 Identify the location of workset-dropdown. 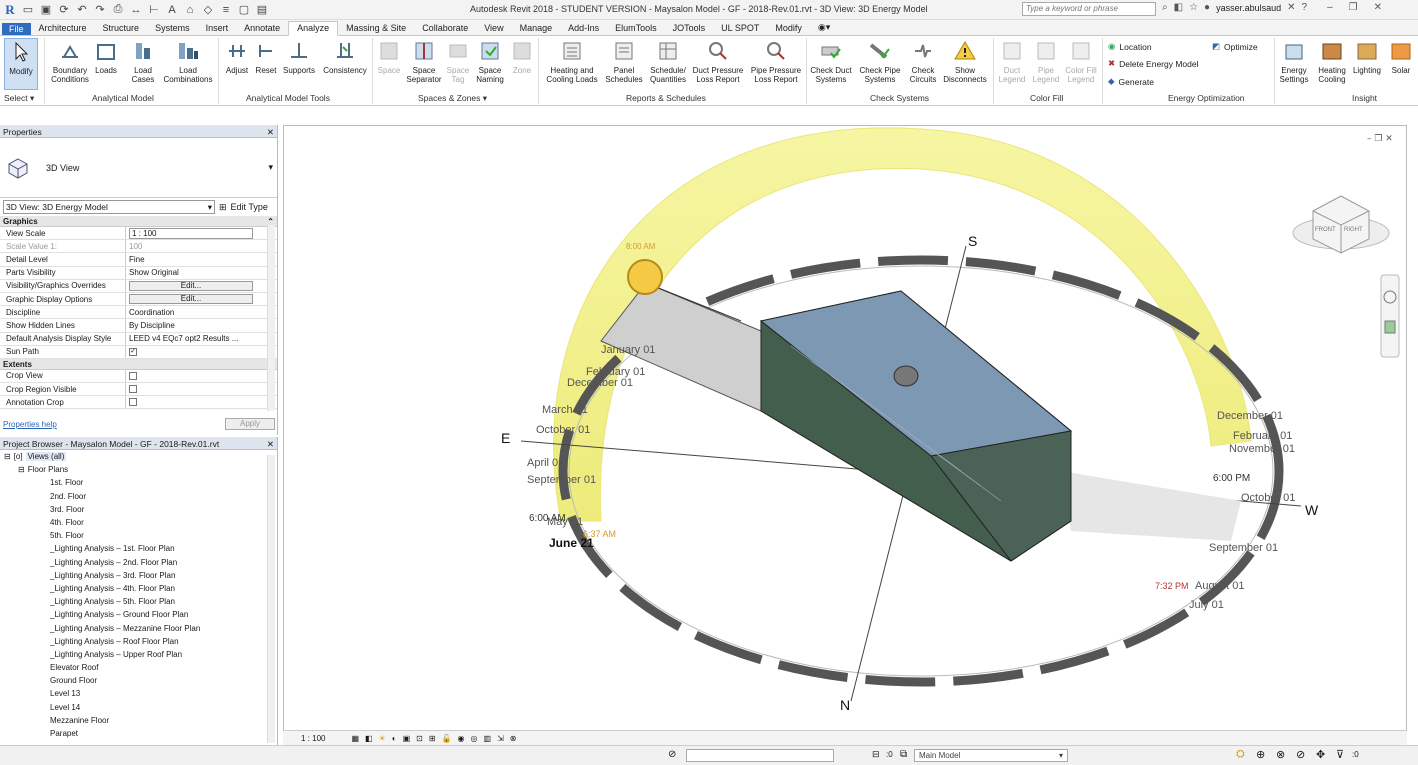
(760, 755).